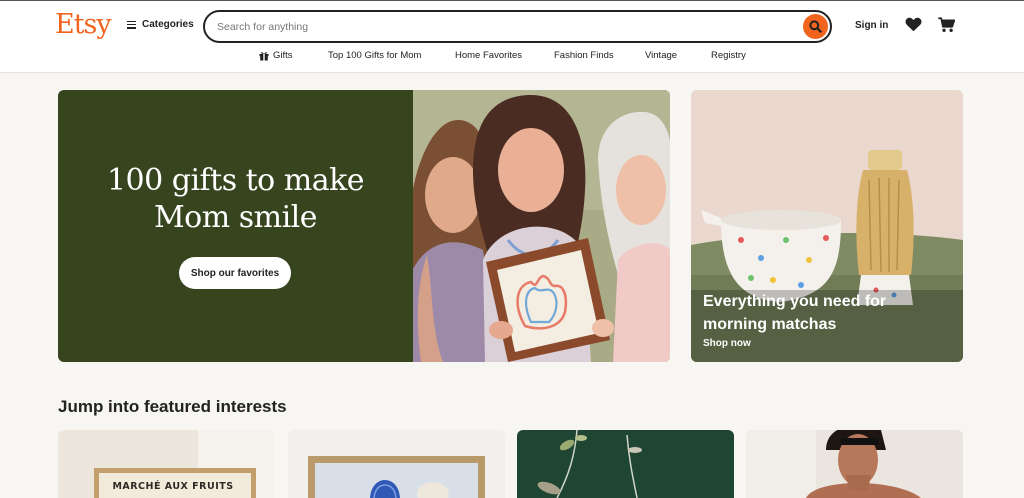 The width and height of the screenshot is (1024, 498). I want to click on nav-item-registry: Registry, so click(728, 55).